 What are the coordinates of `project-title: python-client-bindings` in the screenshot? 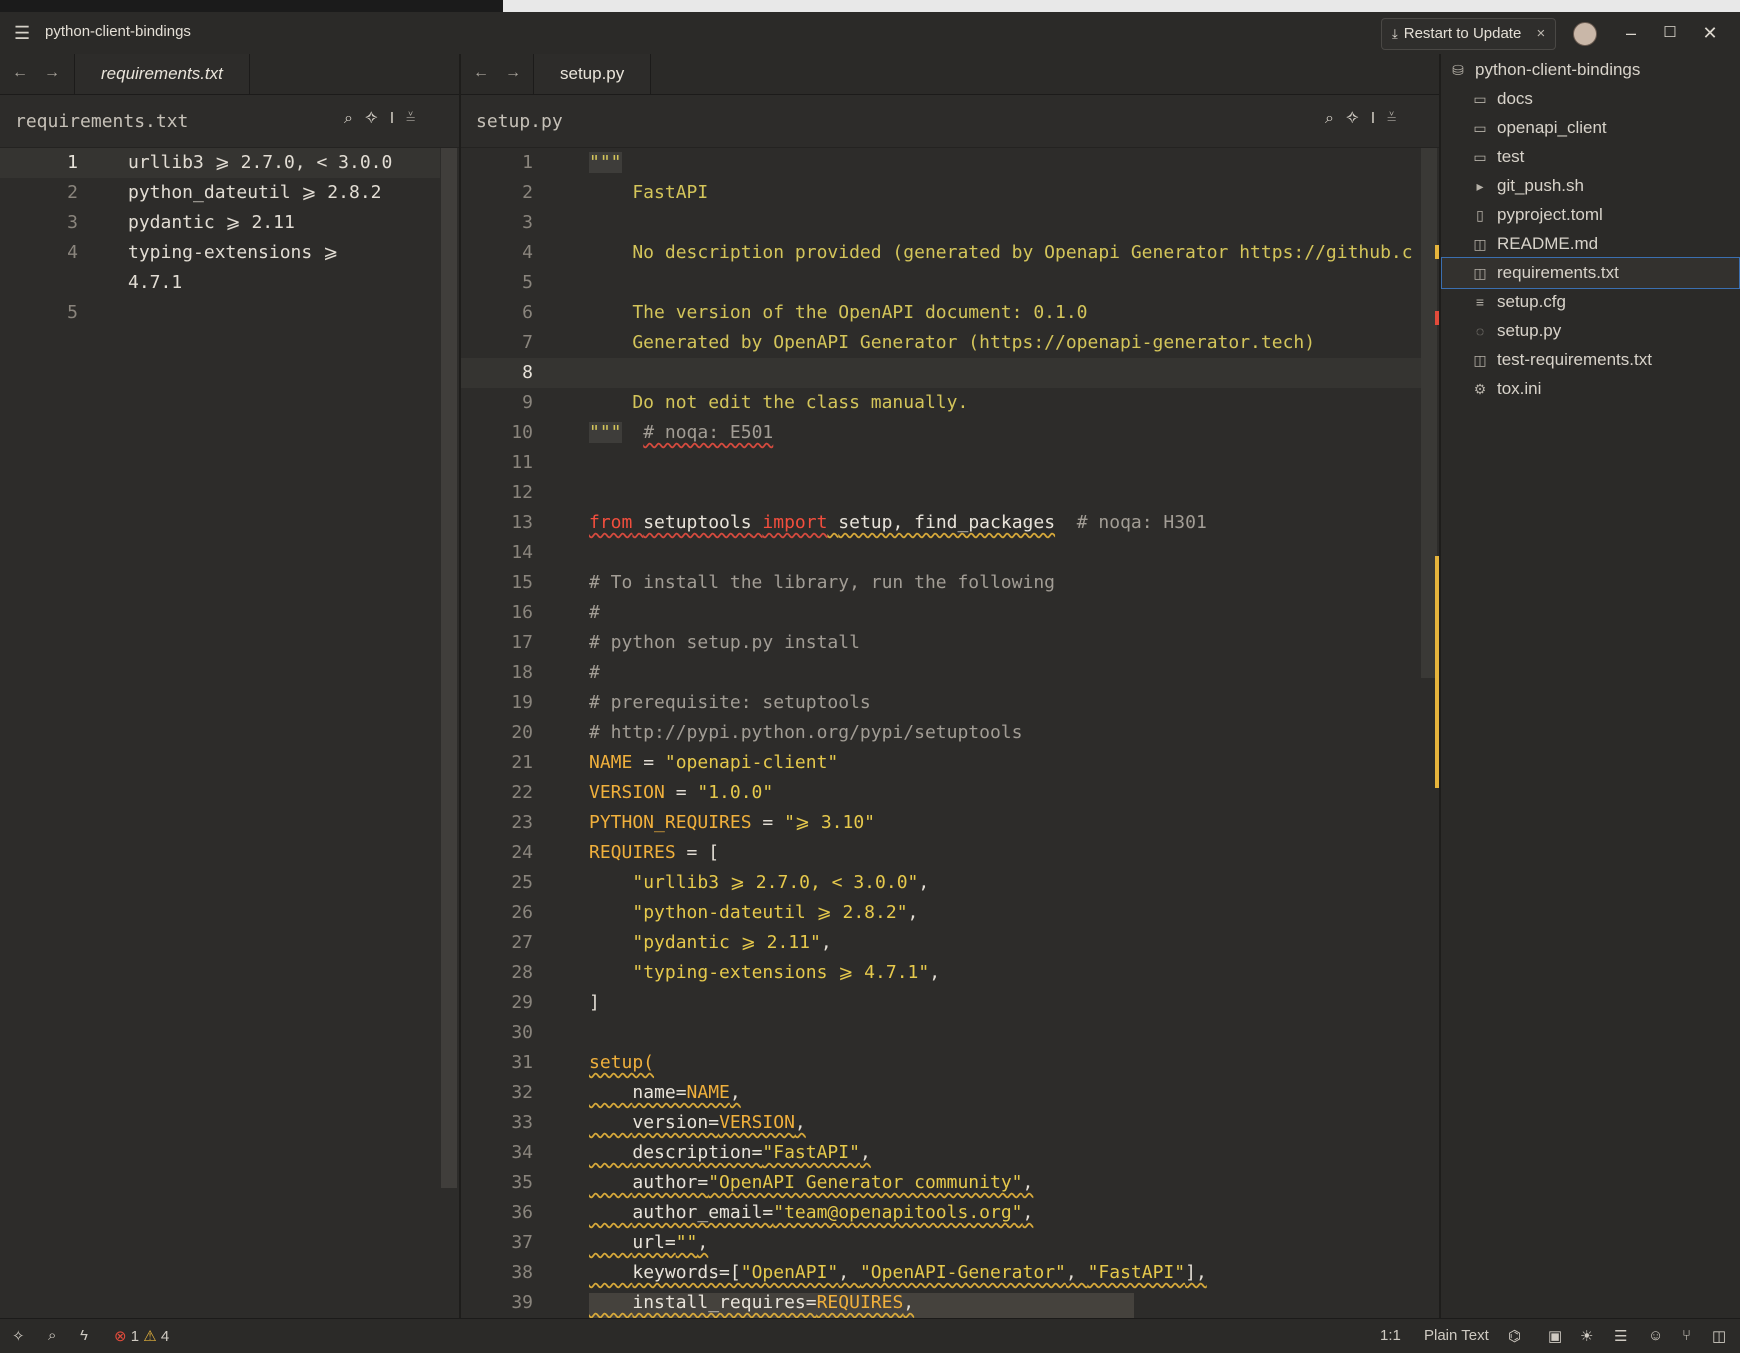 It's located at (118, 31).